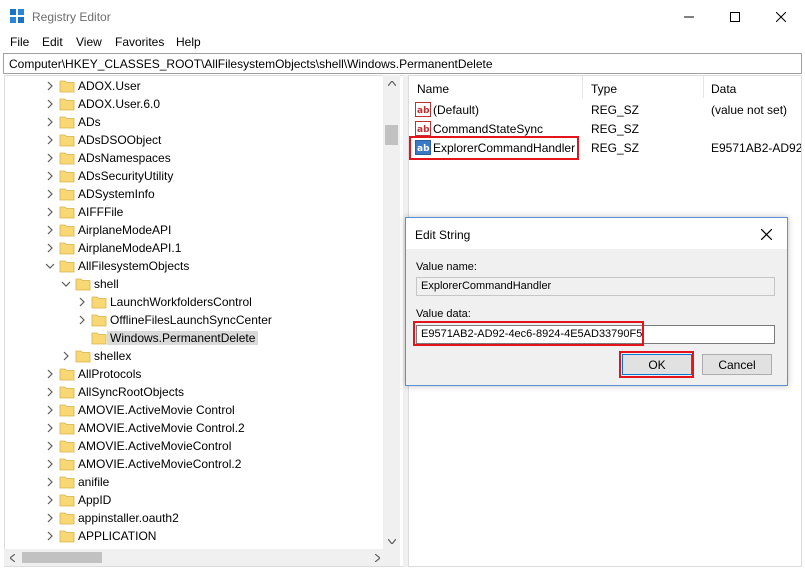 The height and width of the screenshot is (571, 805). I want to click on tree-item: shellex, so click(195, 356).